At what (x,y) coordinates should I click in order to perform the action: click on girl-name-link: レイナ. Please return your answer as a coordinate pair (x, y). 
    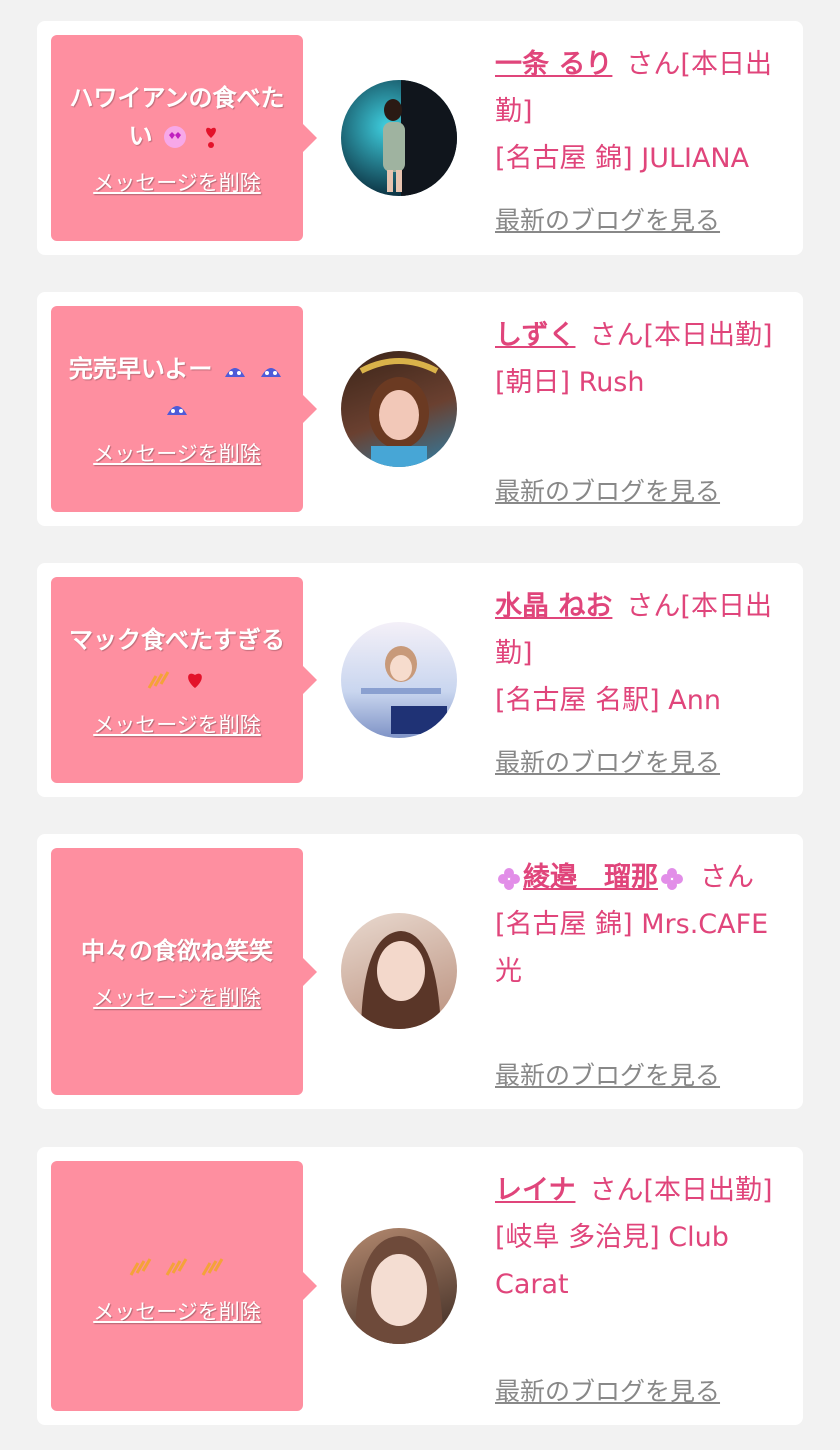
    Looking at the image, I should click on (535, 1190).